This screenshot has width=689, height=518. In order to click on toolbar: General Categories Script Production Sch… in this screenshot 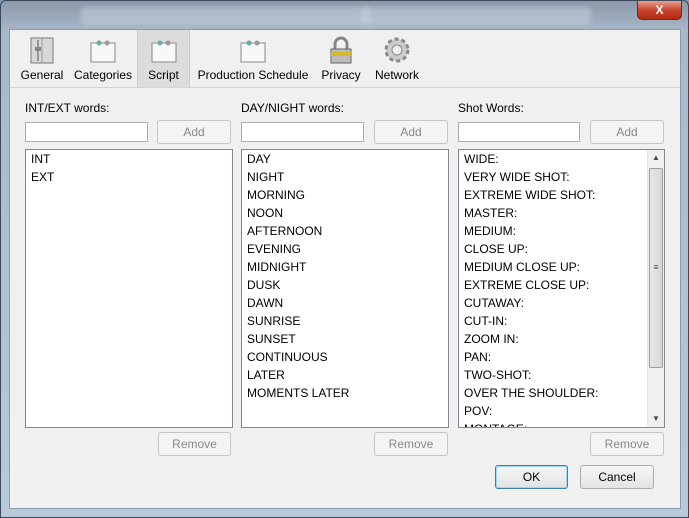, I will do `click(345, 59)`.